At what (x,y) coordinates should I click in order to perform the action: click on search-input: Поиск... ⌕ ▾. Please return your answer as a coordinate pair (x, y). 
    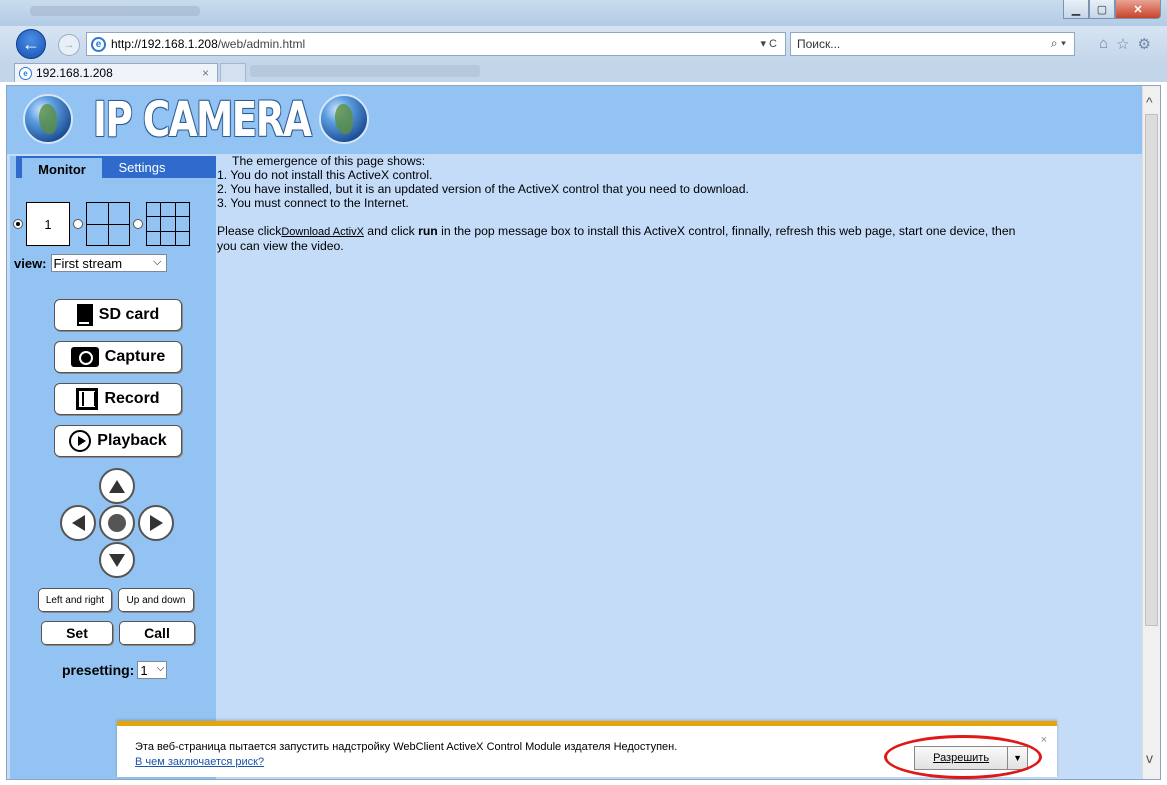
    Looking at the image, I should click on (932, 44).